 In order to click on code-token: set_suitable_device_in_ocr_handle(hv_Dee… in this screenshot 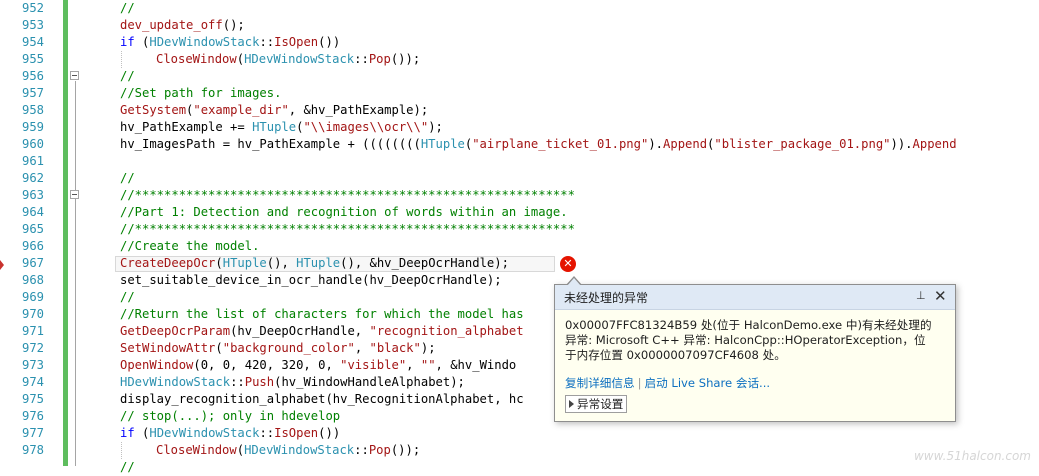, I will do `click(311, 280)`.